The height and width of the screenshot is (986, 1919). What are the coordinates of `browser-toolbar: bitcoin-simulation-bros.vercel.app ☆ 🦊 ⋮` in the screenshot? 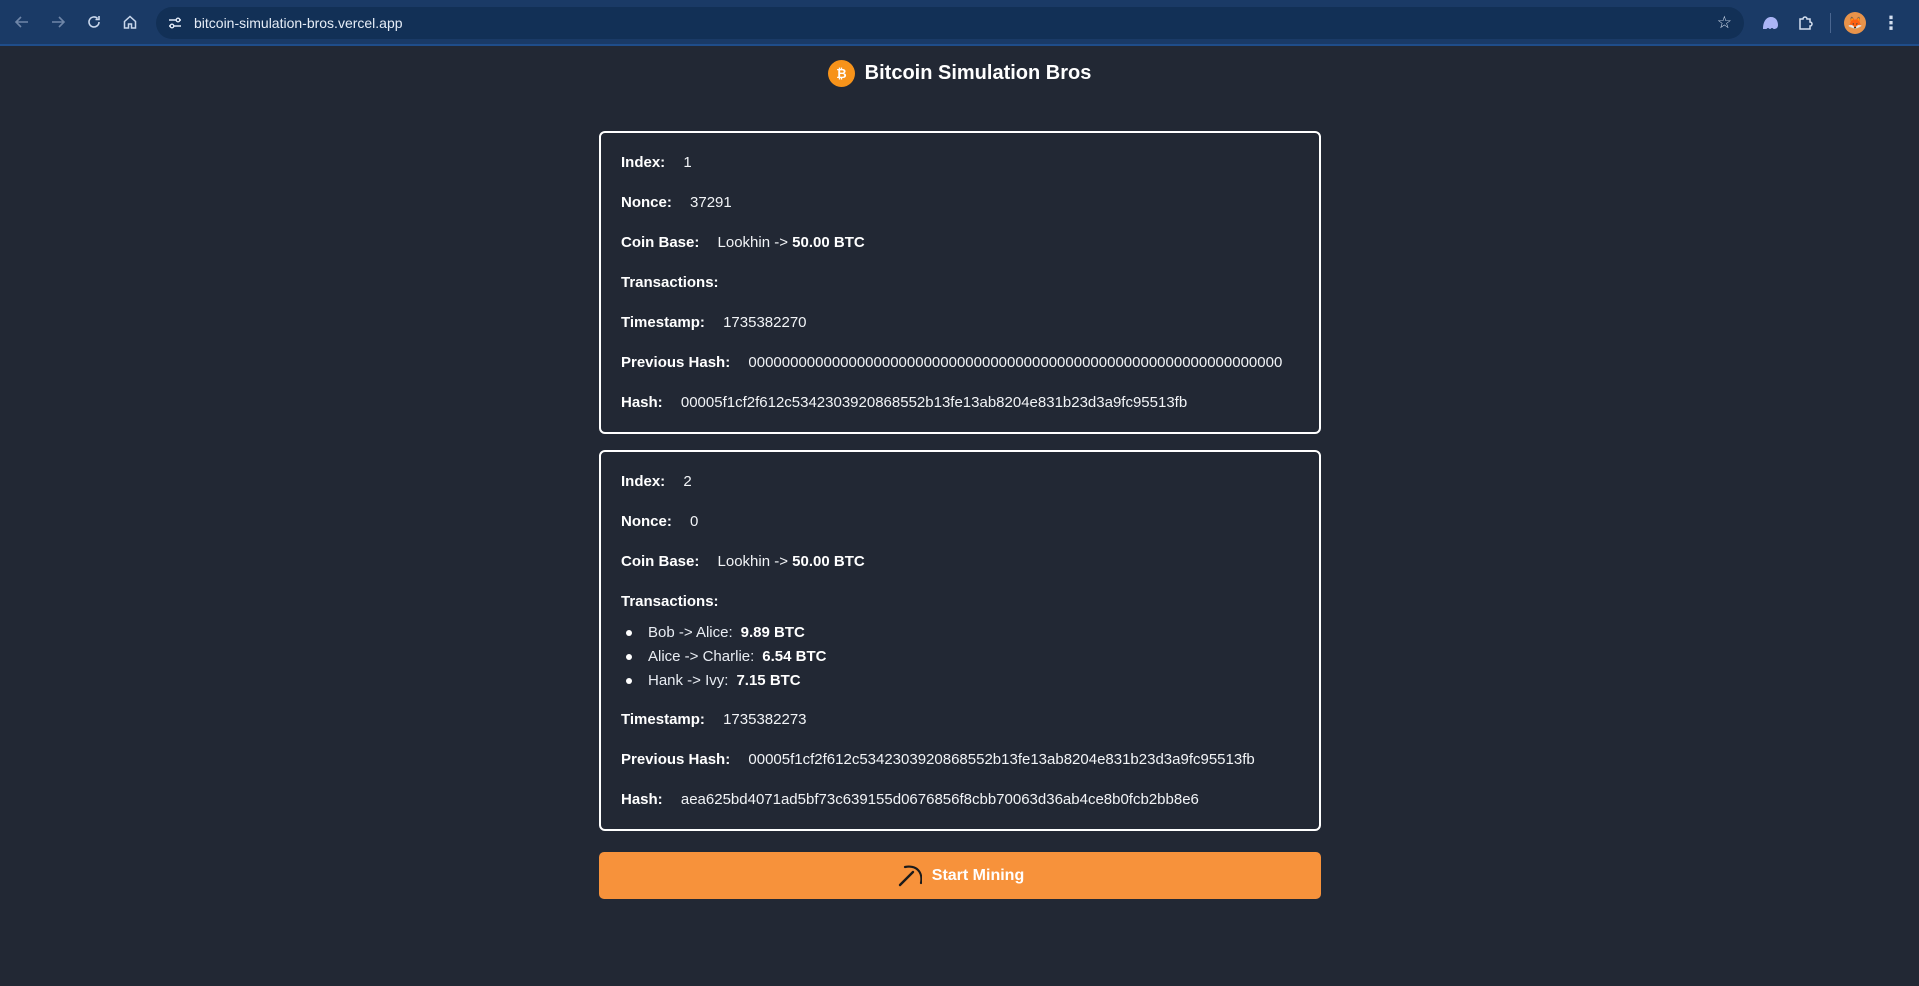 It's located at (959, 23).